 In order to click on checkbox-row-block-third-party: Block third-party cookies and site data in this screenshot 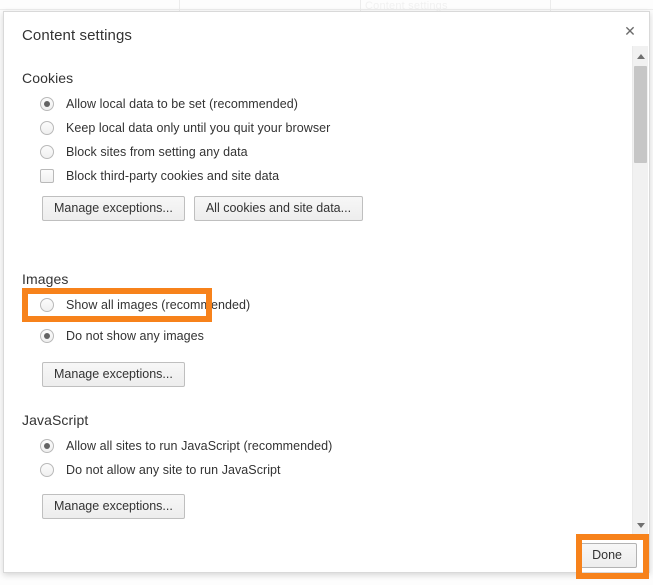, I will do `click(320, 176)`.